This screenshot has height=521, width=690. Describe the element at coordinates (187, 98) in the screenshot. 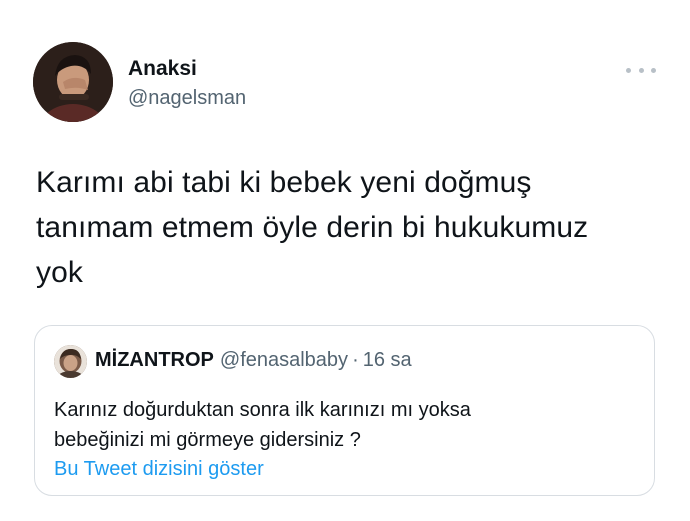

I see `author-handle: @nagelsman` at that location.